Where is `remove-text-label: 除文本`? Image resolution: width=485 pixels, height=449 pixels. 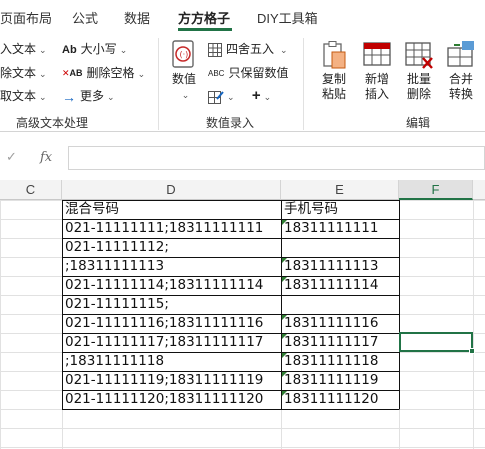 remove-text-label: 除文本 is located at coordinates (18, 73).